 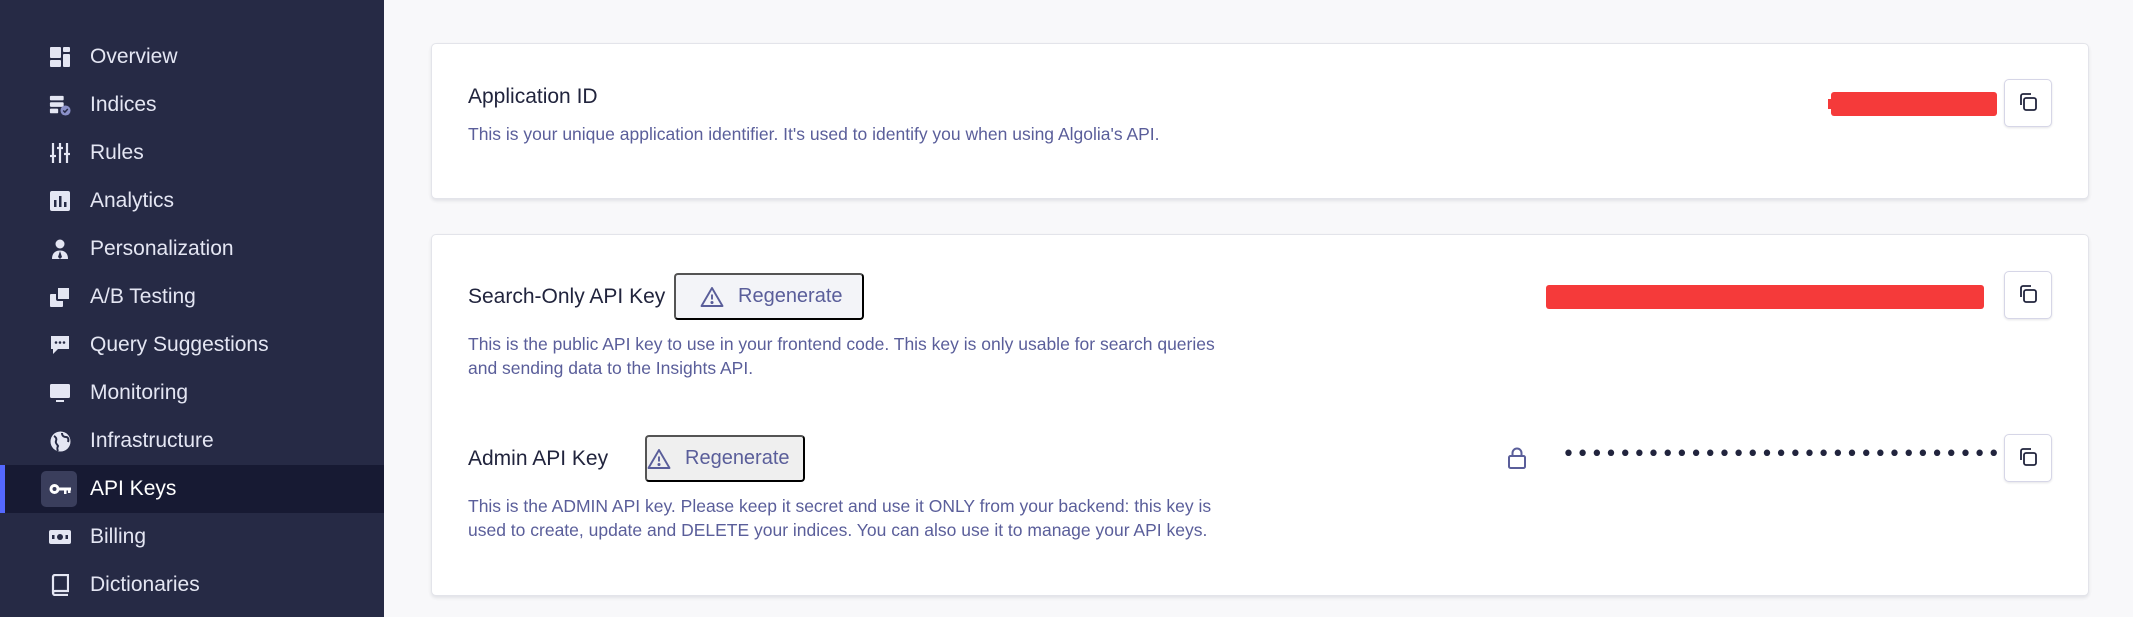 I want to click on redacted-application-id, so click(x=1914, y=104).